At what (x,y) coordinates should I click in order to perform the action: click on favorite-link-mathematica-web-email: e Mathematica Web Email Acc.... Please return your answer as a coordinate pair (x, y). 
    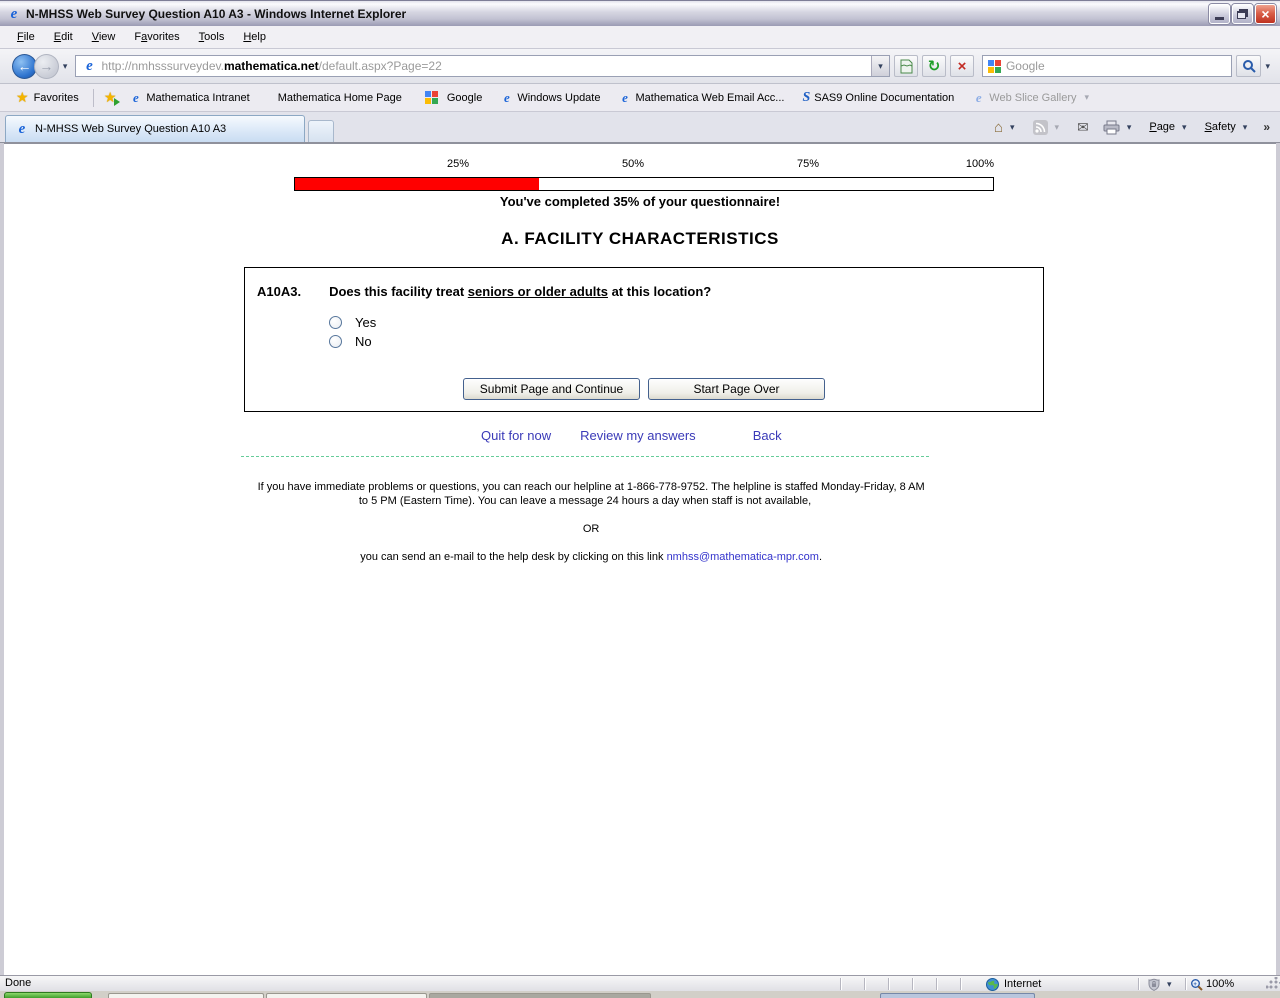
    Looking at the image, I should click on (701, 97).